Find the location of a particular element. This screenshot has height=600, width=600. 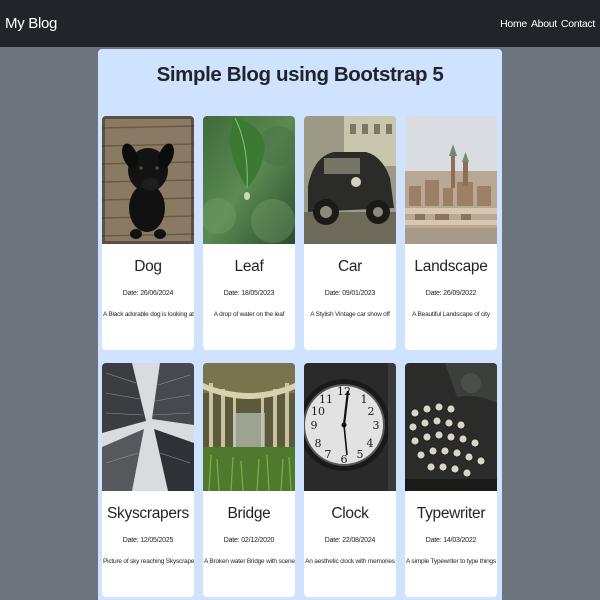

post-date: Date: 02/12/2020 is located at coordinates (249, 540).